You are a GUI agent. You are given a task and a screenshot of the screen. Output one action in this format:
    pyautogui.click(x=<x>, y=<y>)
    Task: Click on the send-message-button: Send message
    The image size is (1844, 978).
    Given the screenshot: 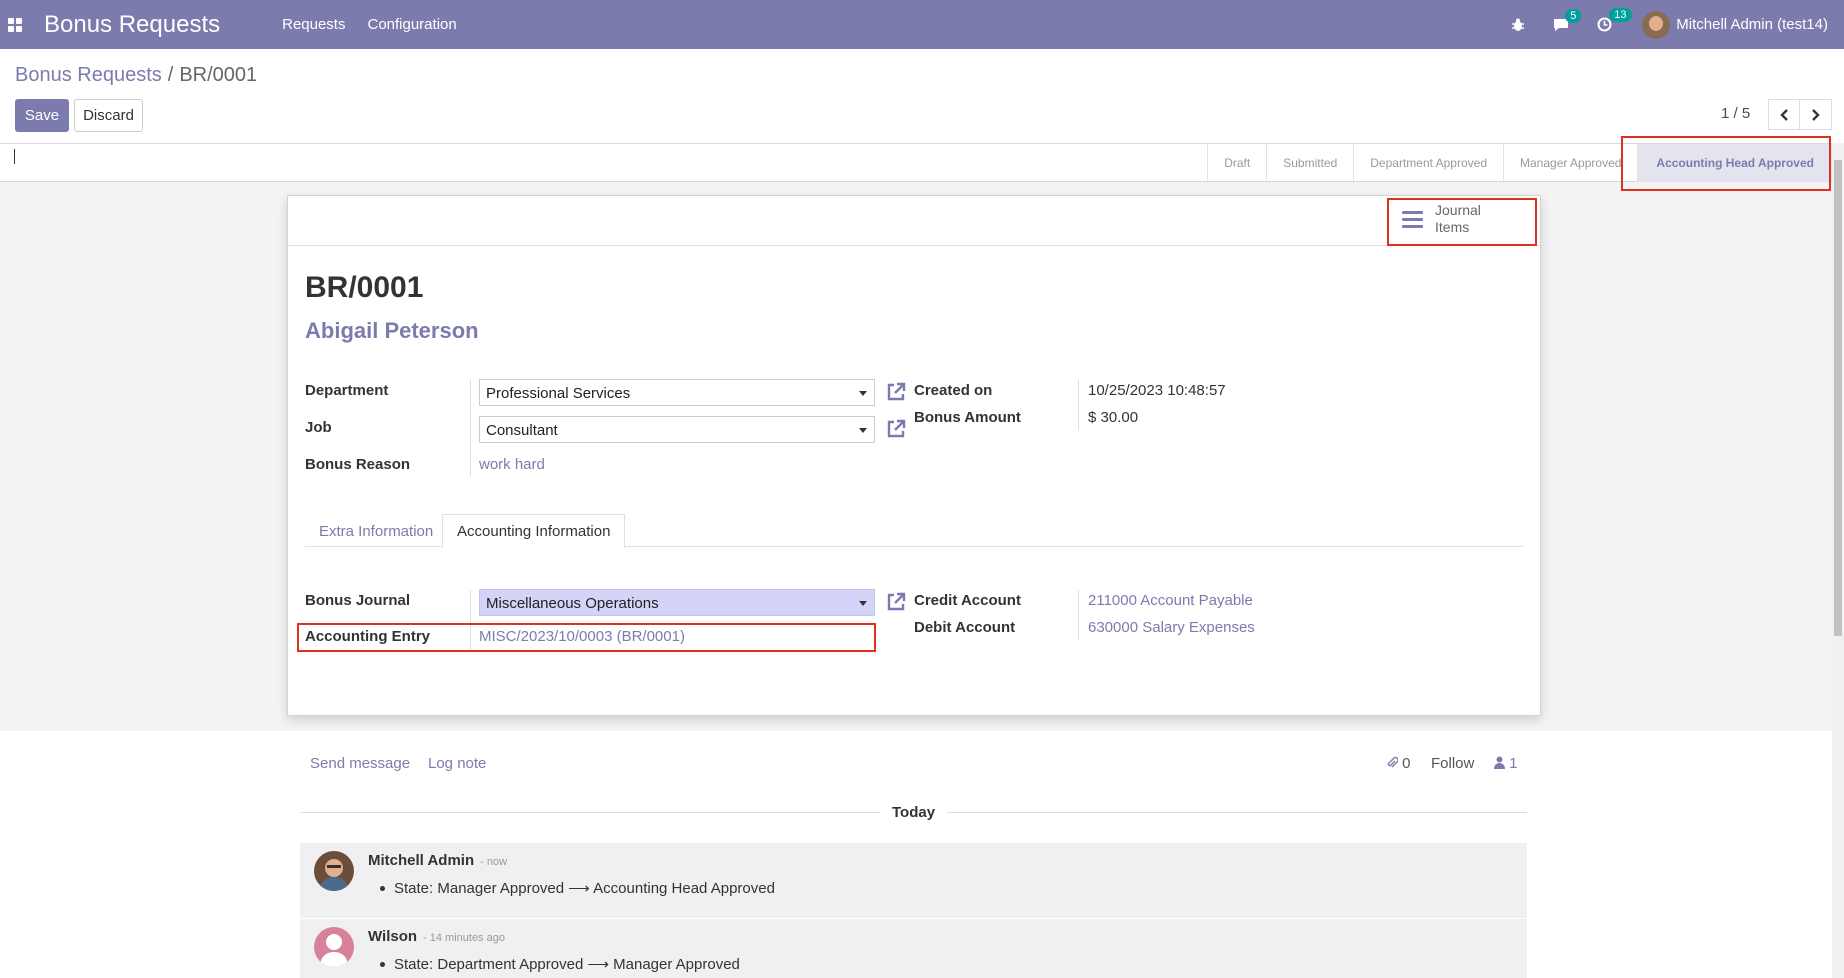 What is the action you would take?
    pyautogui.click(x=360, y=763)
    